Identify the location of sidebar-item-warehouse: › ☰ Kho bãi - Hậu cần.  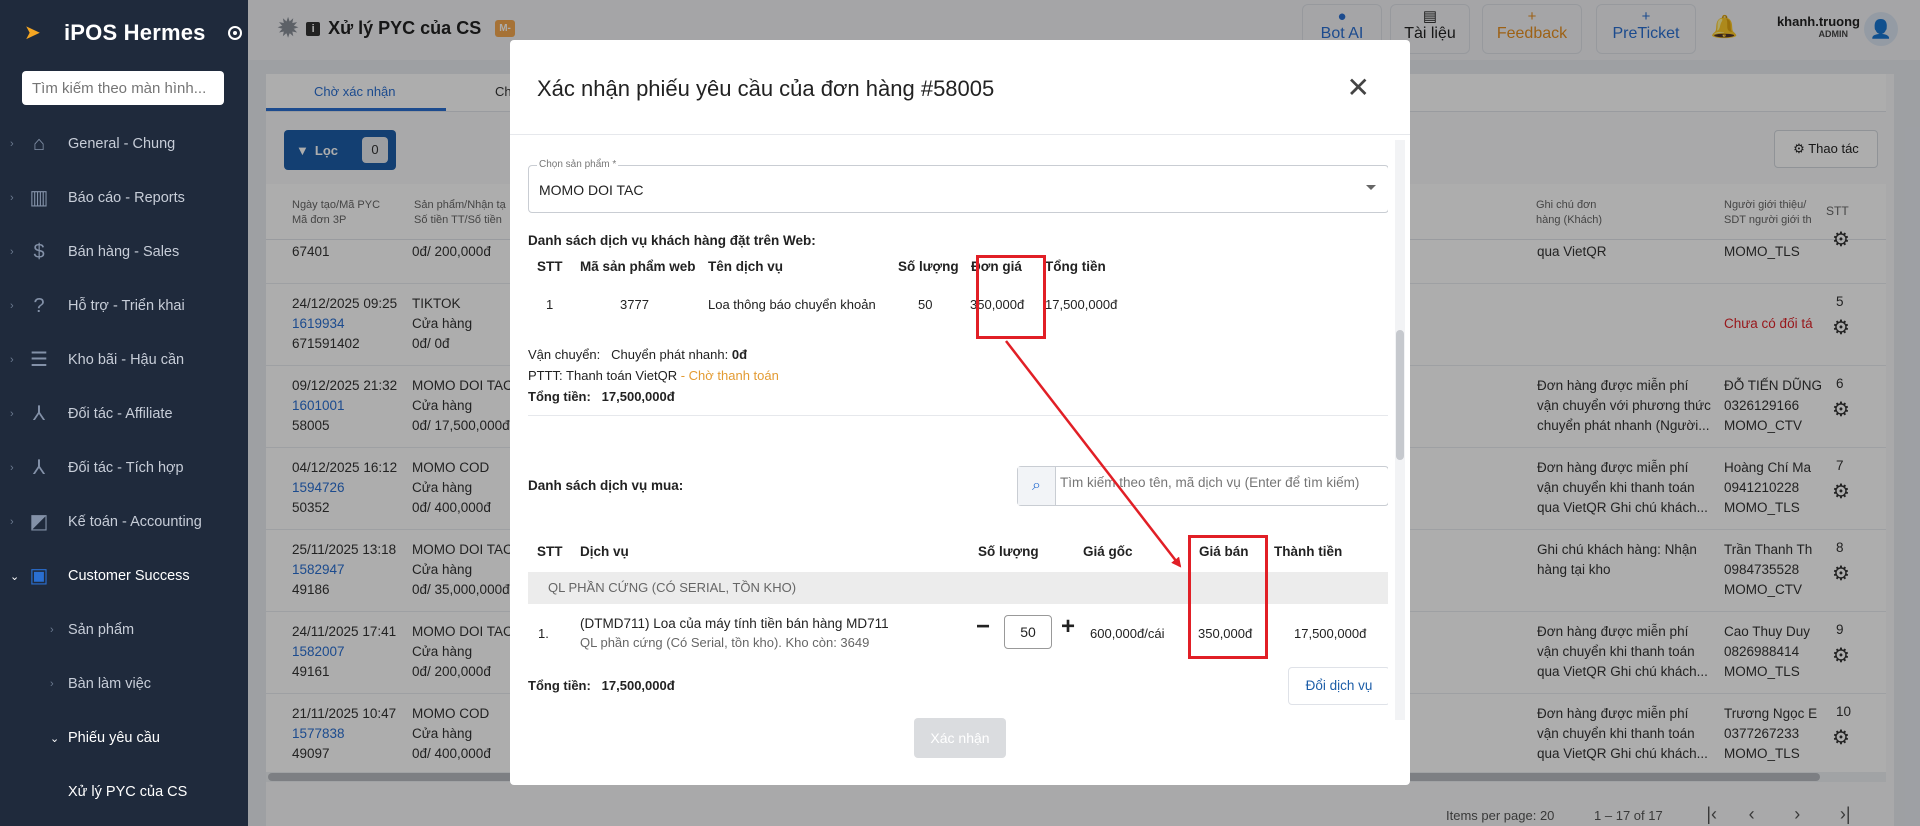
(124, 360).